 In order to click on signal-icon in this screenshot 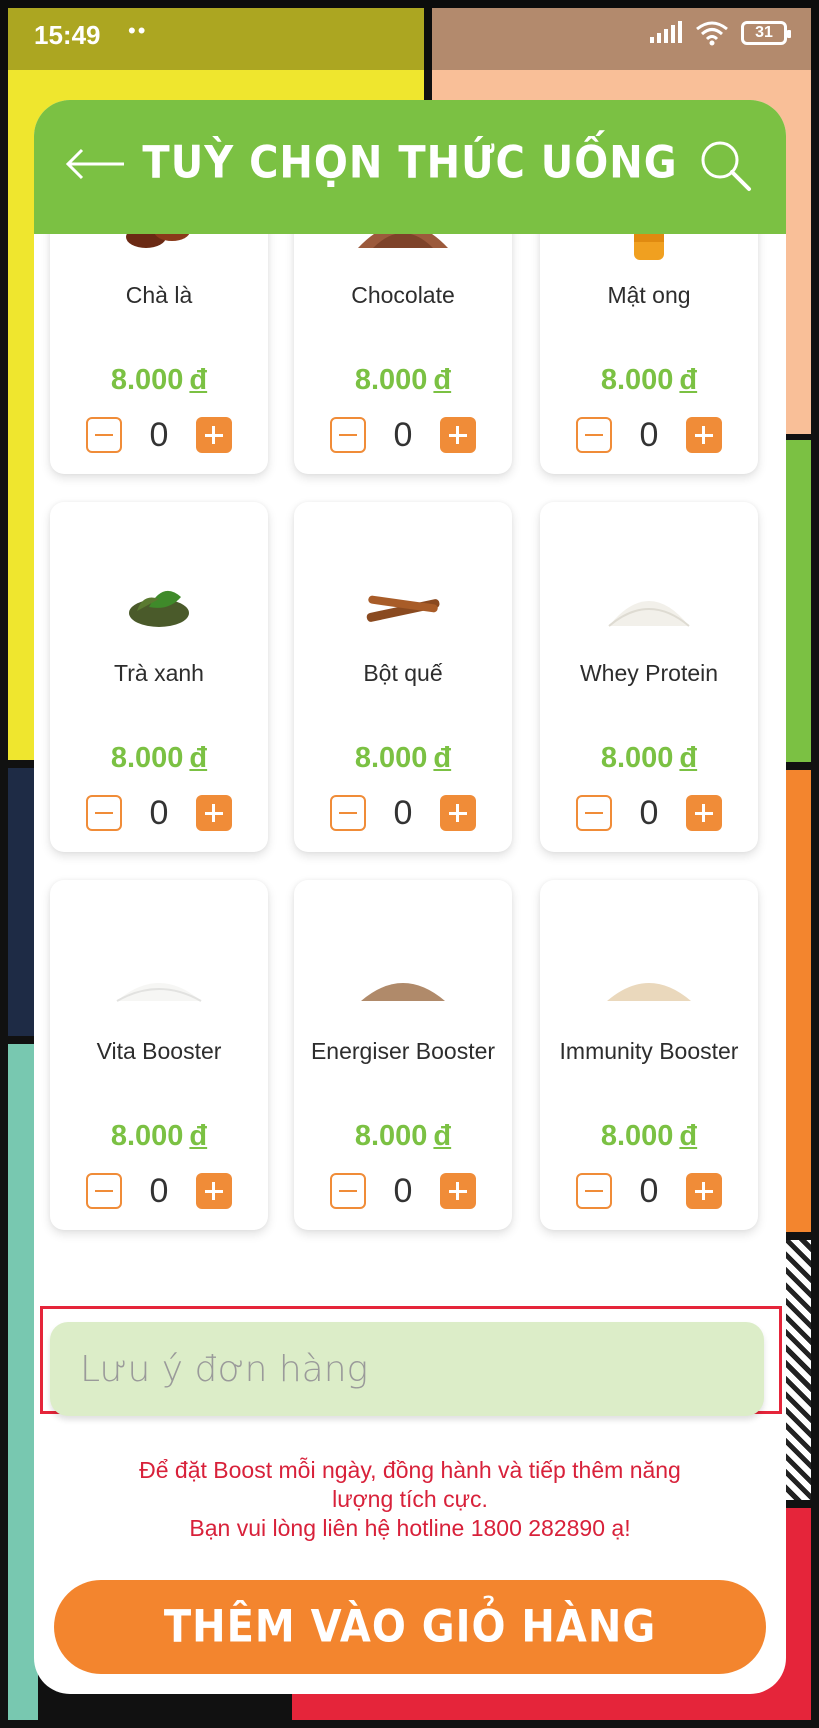, I will do `click(666, 32)`.